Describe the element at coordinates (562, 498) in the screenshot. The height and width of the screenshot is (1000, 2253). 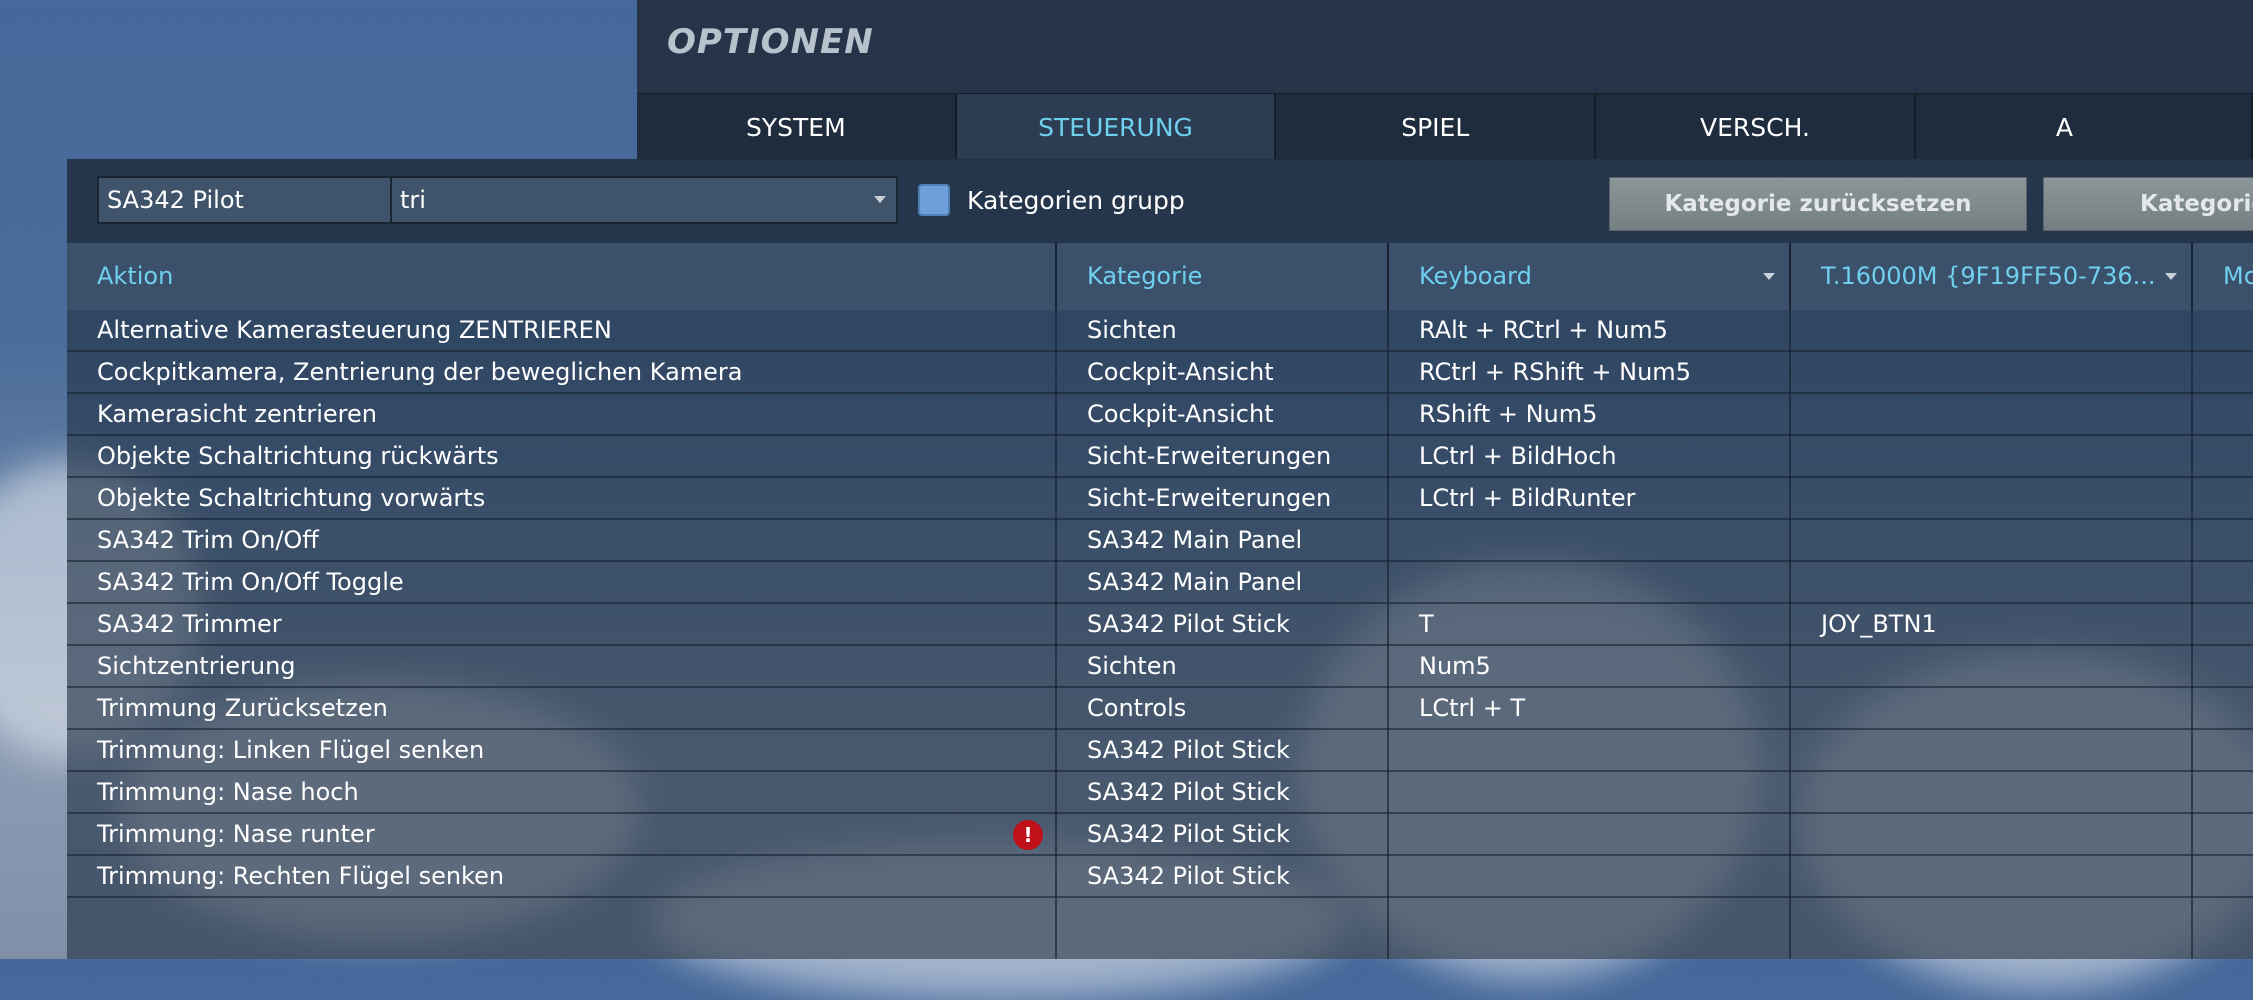
I see `cell-action: Objekte Schaltrichtung vorwärts` at that location.